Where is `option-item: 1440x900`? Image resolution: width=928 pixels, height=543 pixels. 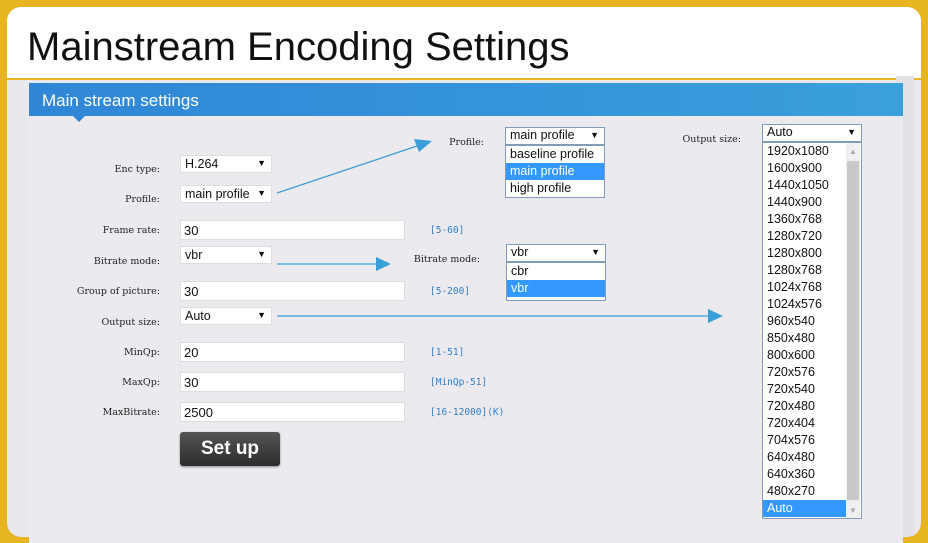 option-item: 1440x900 is located at coordinates (804, 202).